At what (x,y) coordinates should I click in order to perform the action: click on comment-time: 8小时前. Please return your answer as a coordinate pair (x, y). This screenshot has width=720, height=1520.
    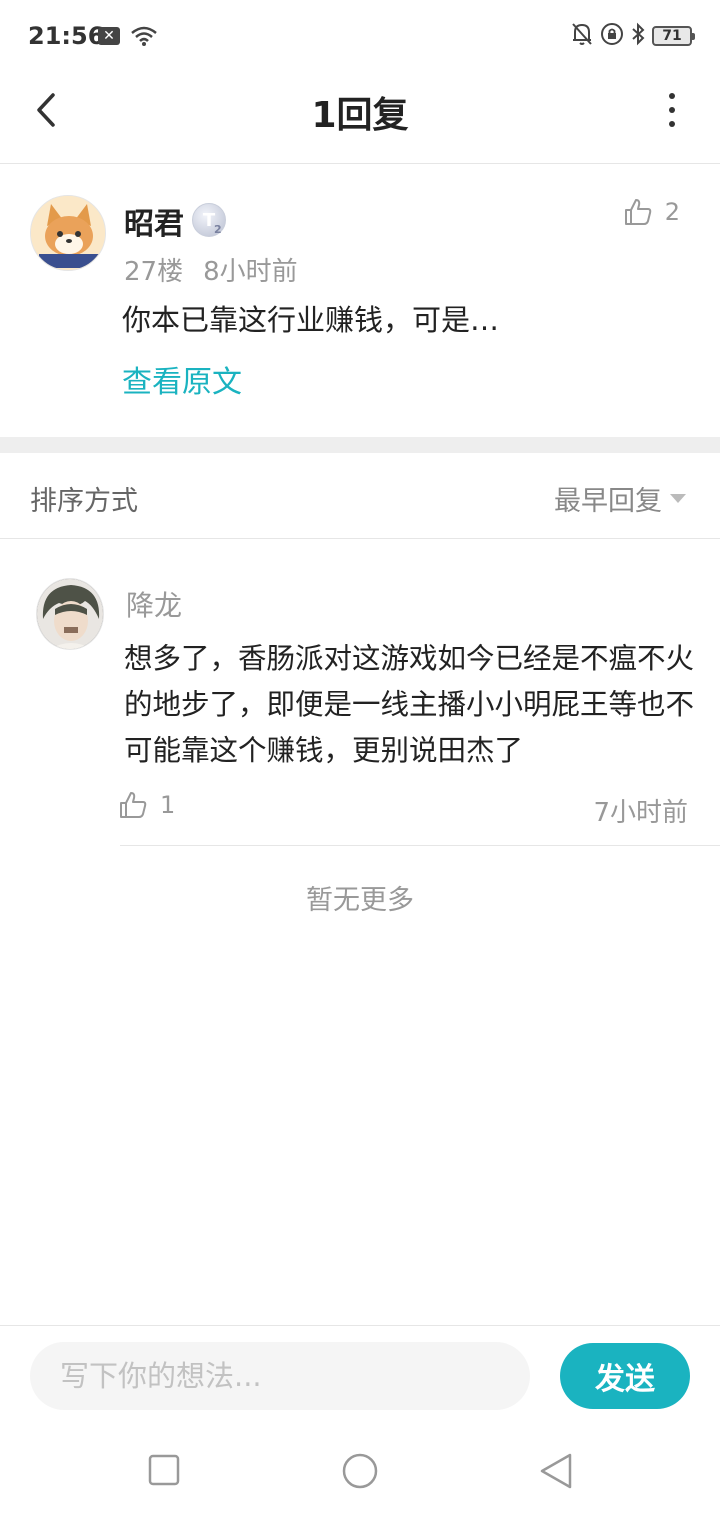
    Looking at the image, I should click on (250, 272).